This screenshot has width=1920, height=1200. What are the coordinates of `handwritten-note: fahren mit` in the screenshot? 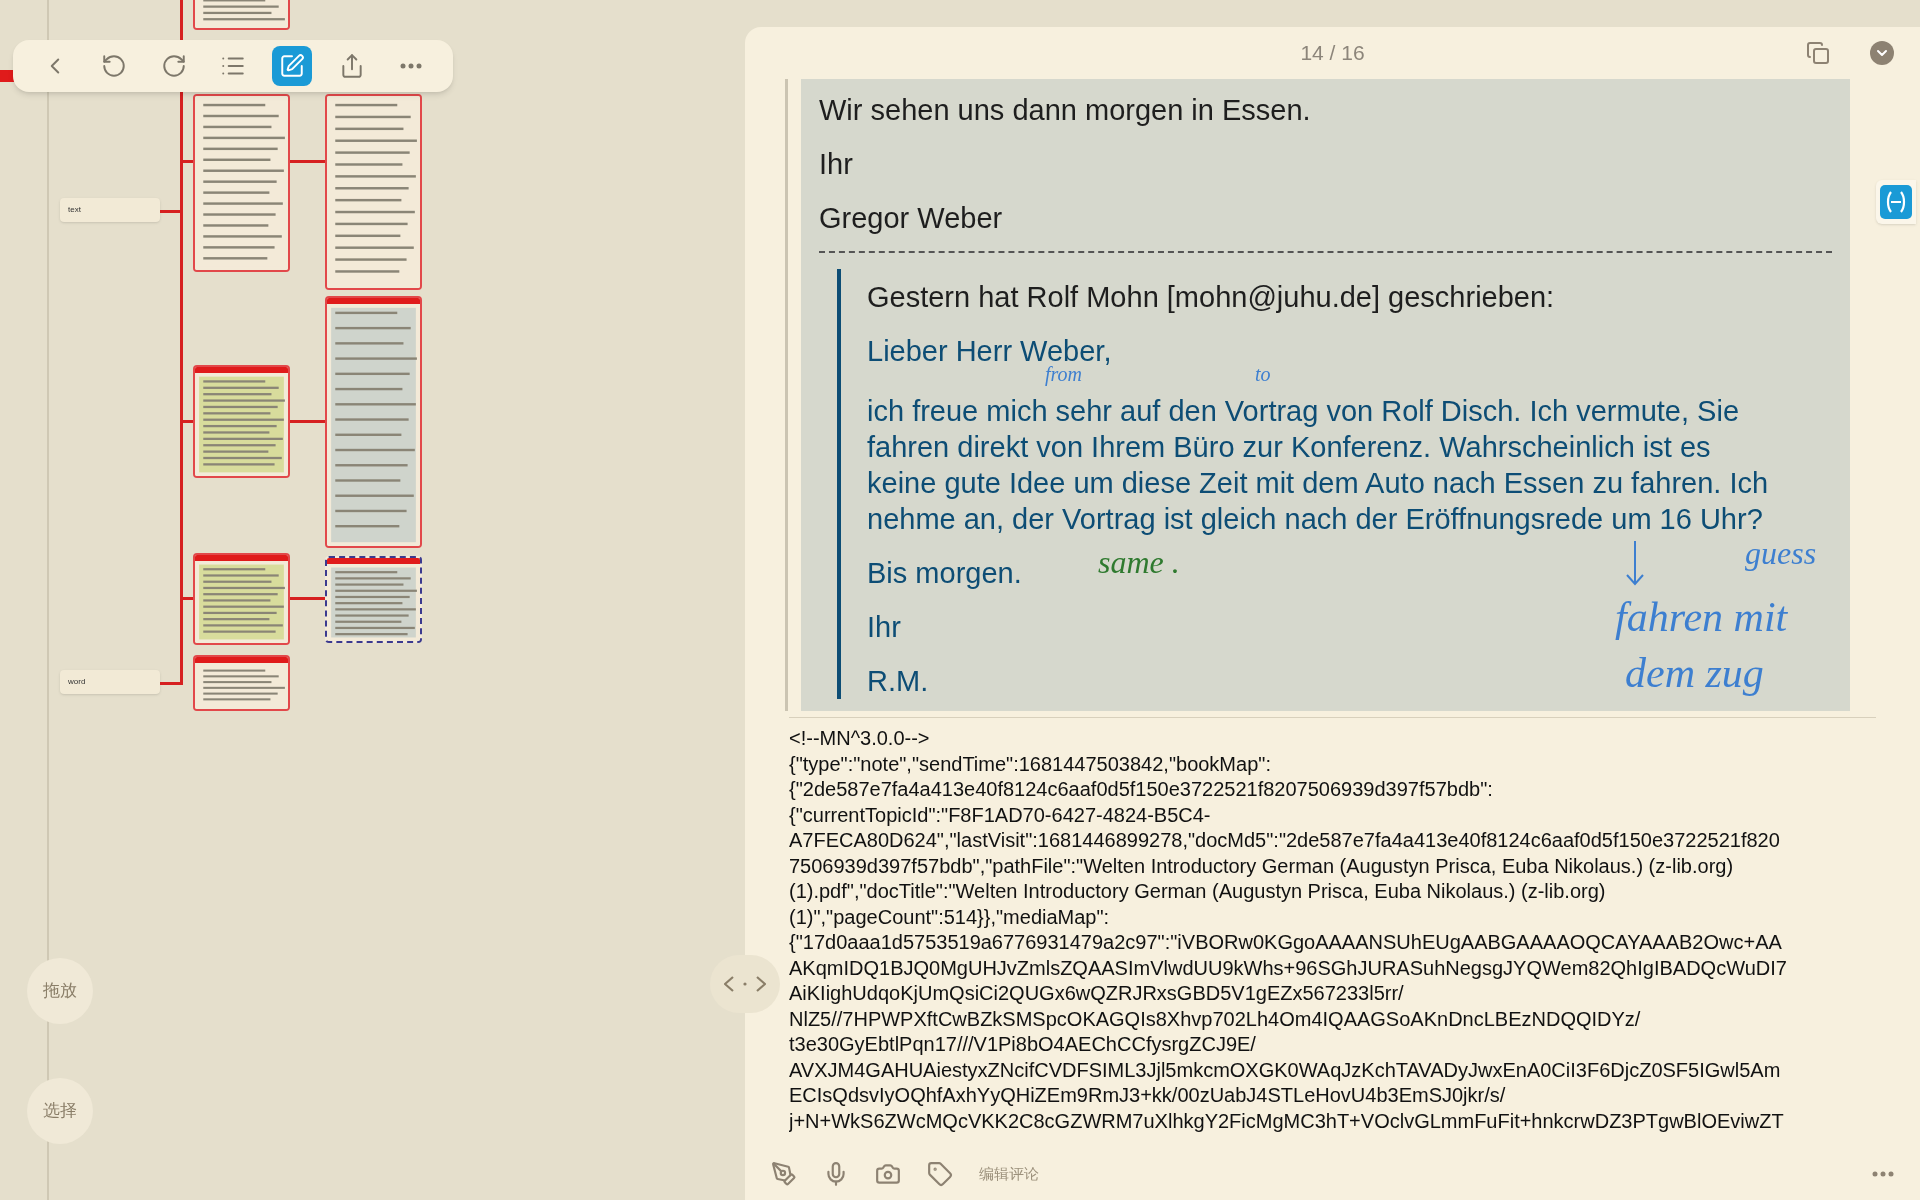 It's located at (1701, 617).